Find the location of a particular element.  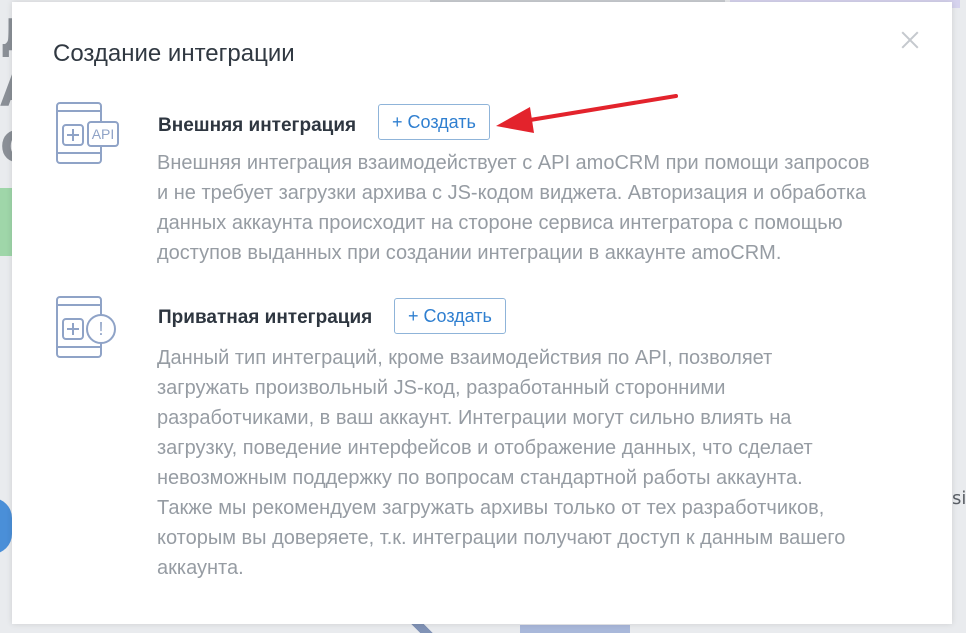

private-integration-icon: ! is located at coordinates (86, 327).